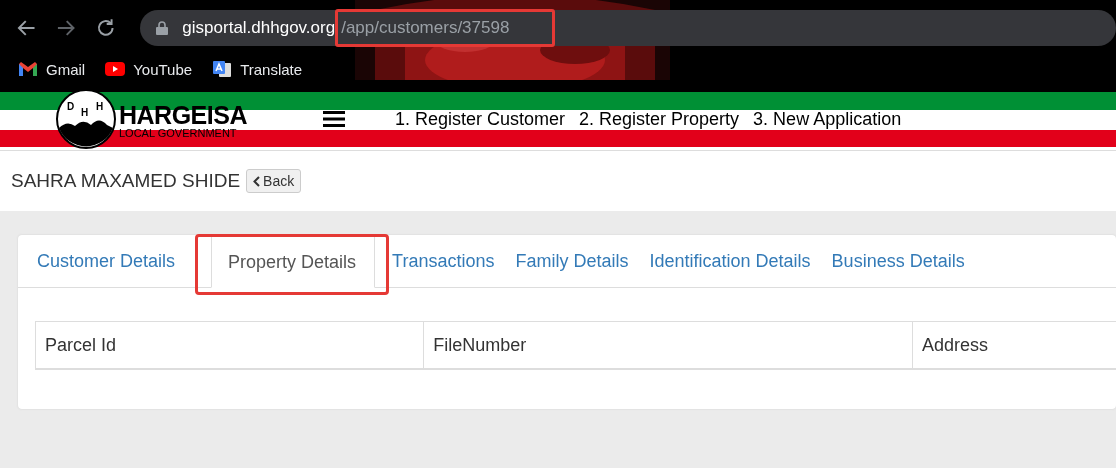 The image size is (1116, 468). I want to click on nav-link: 3. New Application, so click(827, 119).